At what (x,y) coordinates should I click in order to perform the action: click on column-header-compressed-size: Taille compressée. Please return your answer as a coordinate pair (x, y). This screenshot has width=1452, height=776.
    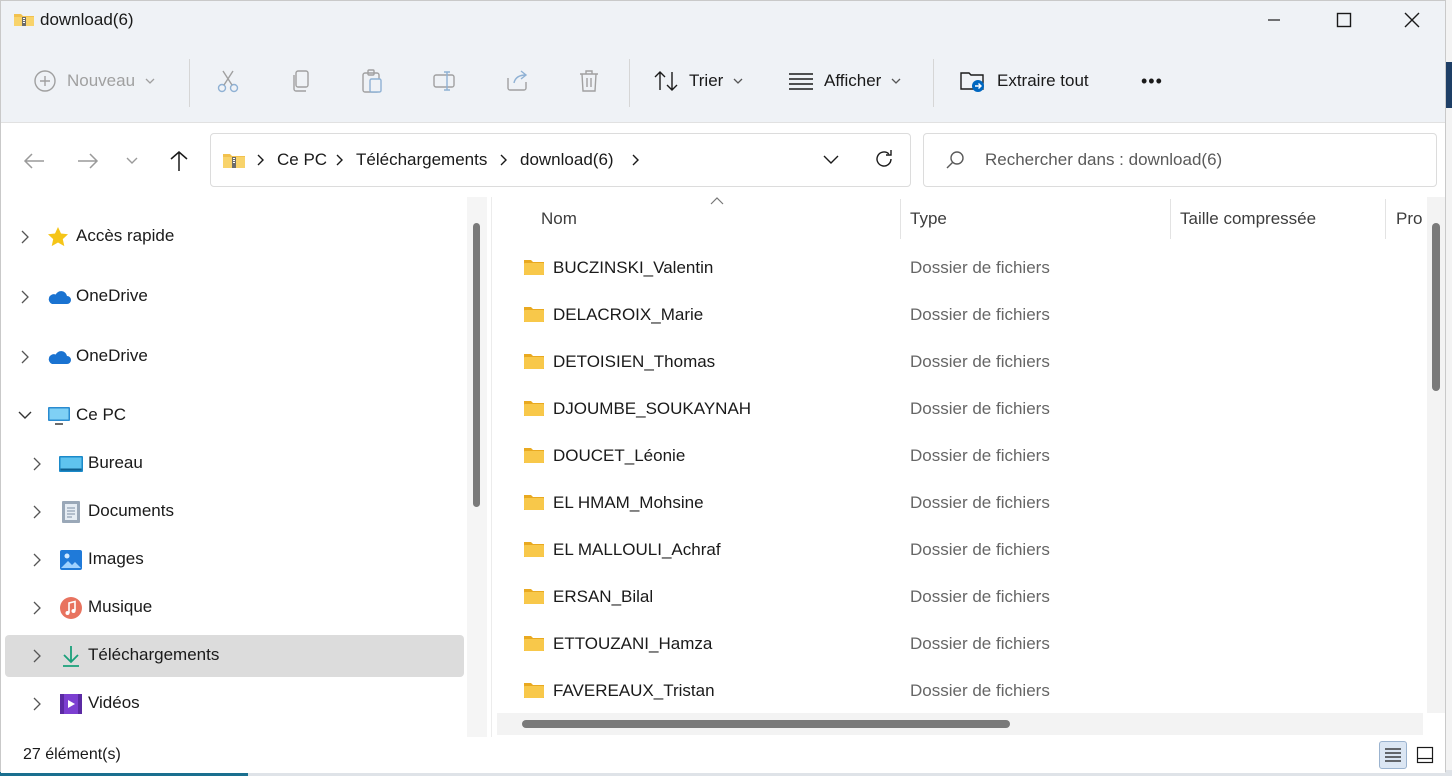
    Looking at the image, I should click on (1248, 219).